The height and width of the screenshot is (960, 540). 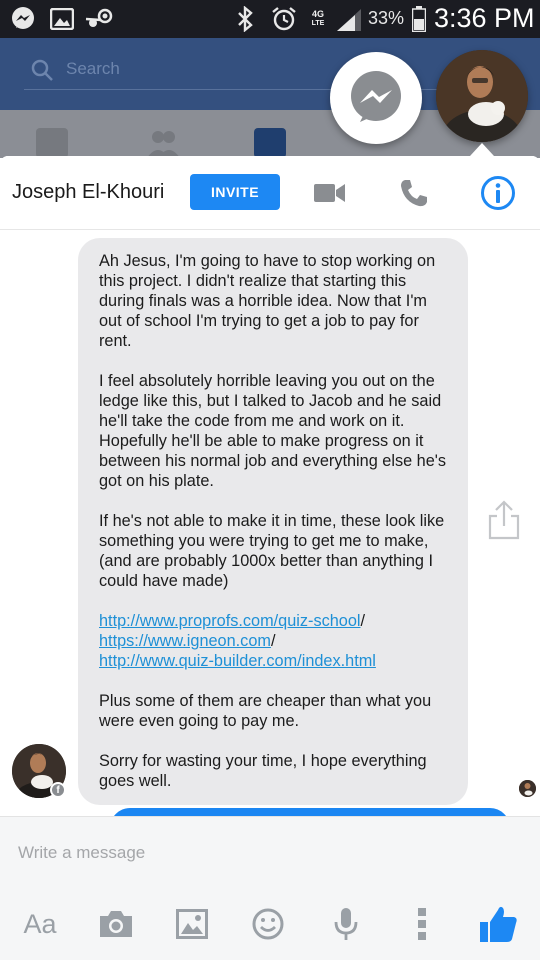 I want to click on image-icon, so click(x=192, y=924).